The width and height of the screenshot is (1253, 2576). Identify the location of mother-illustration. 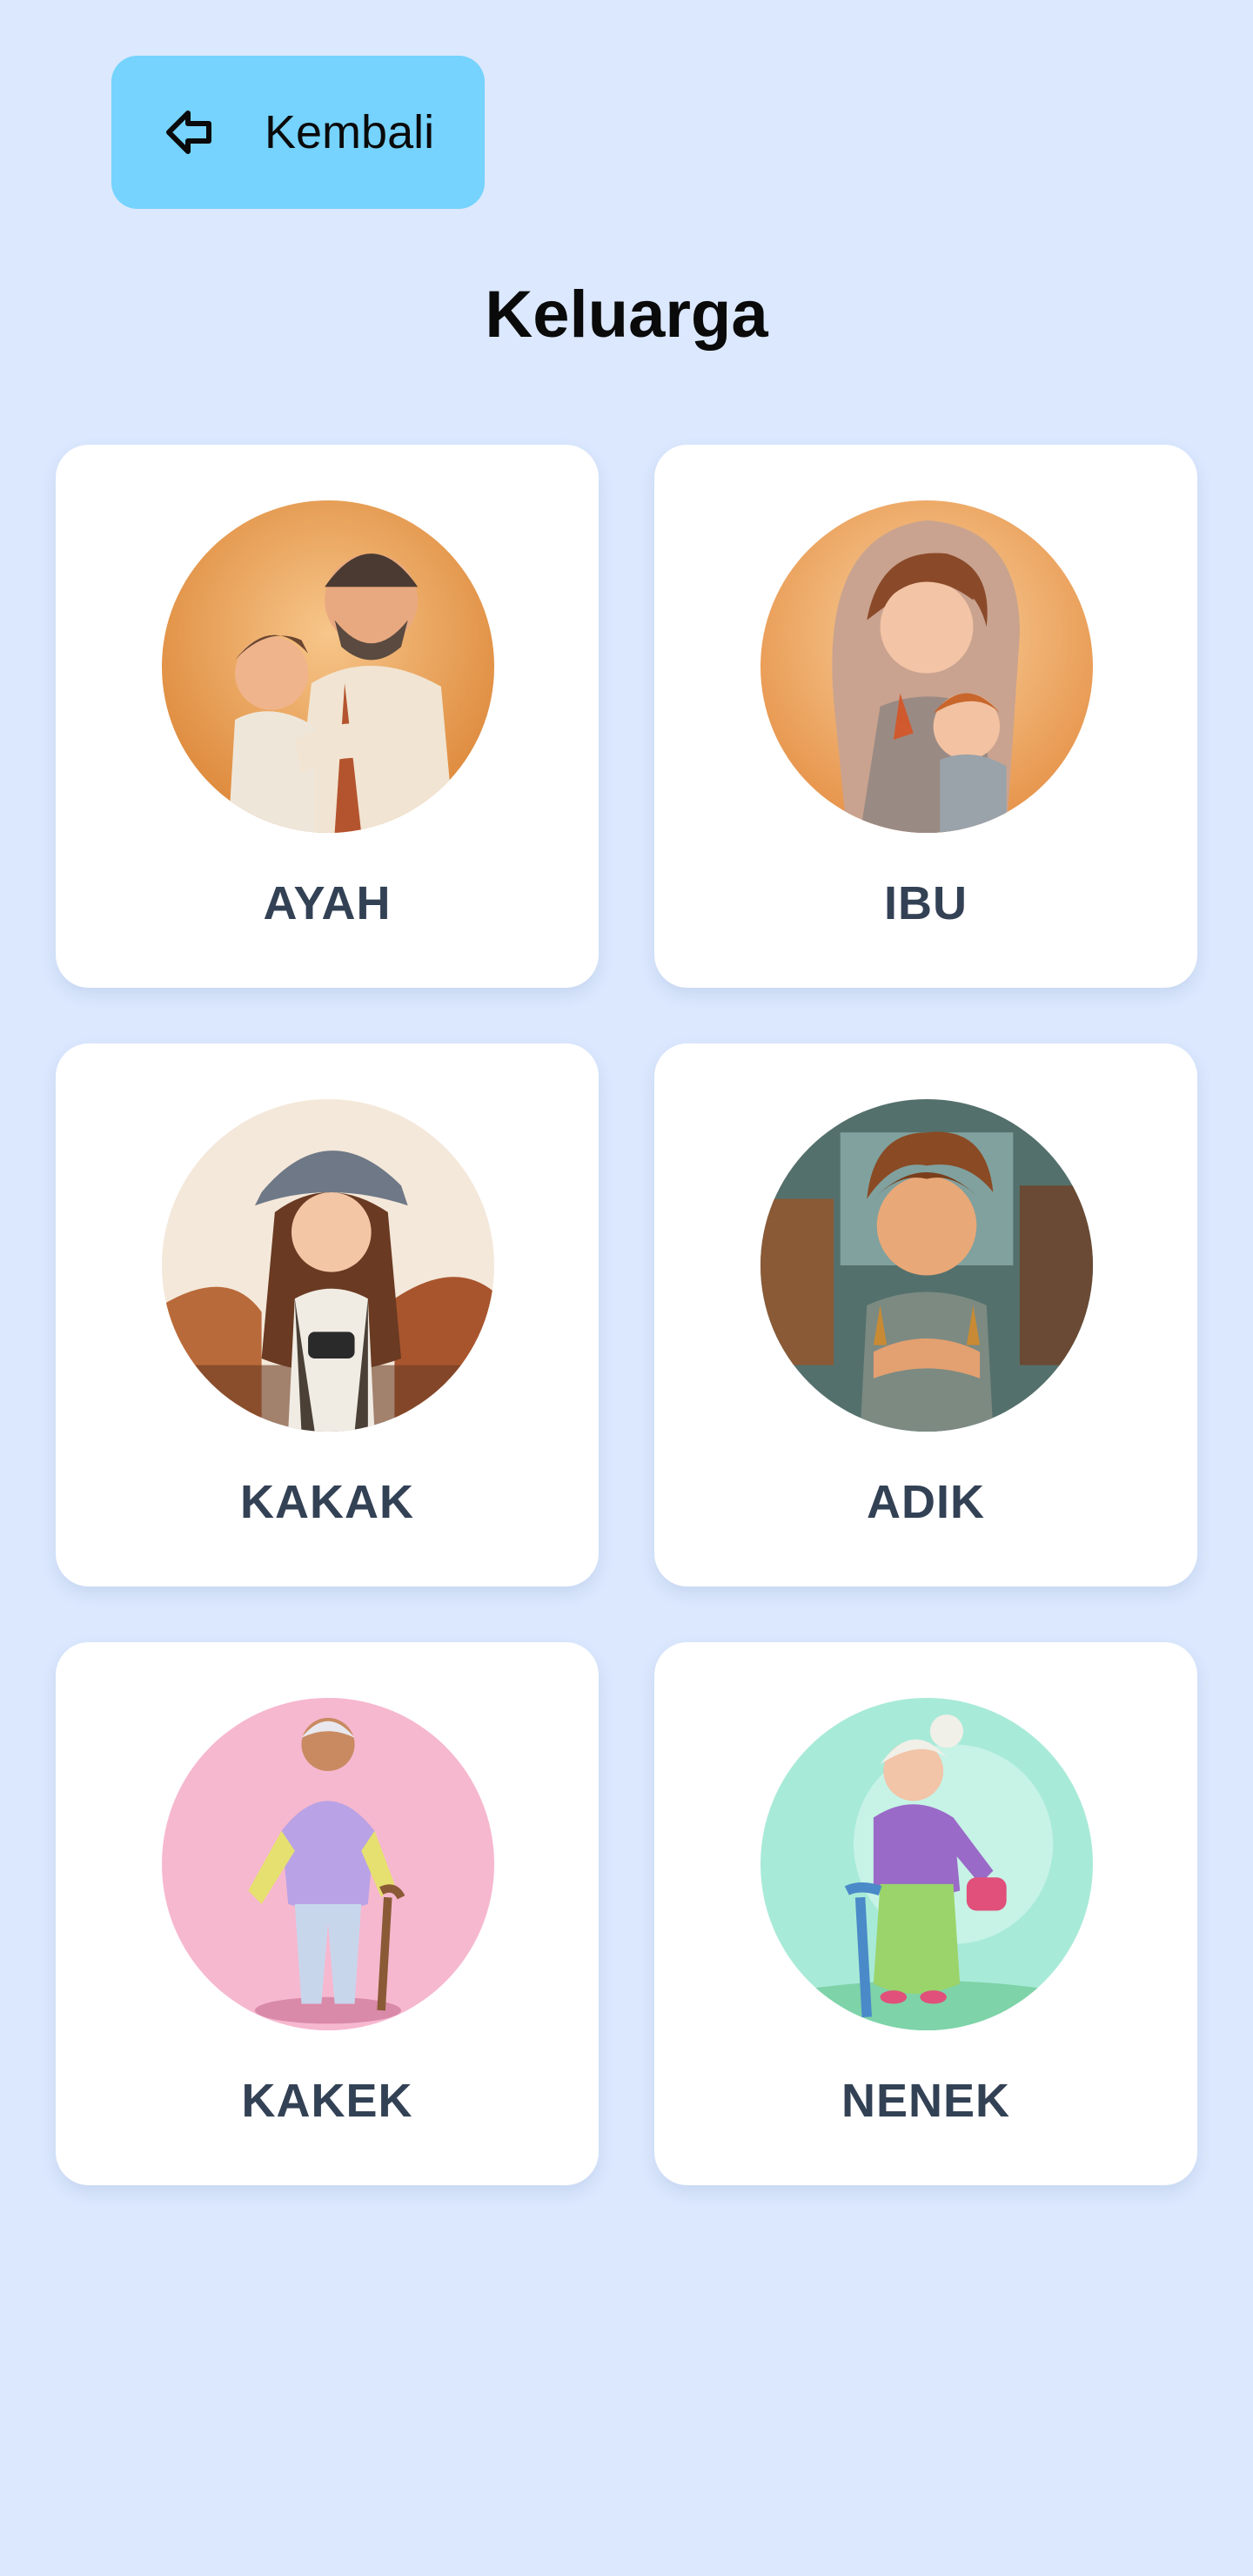
(927, 666).